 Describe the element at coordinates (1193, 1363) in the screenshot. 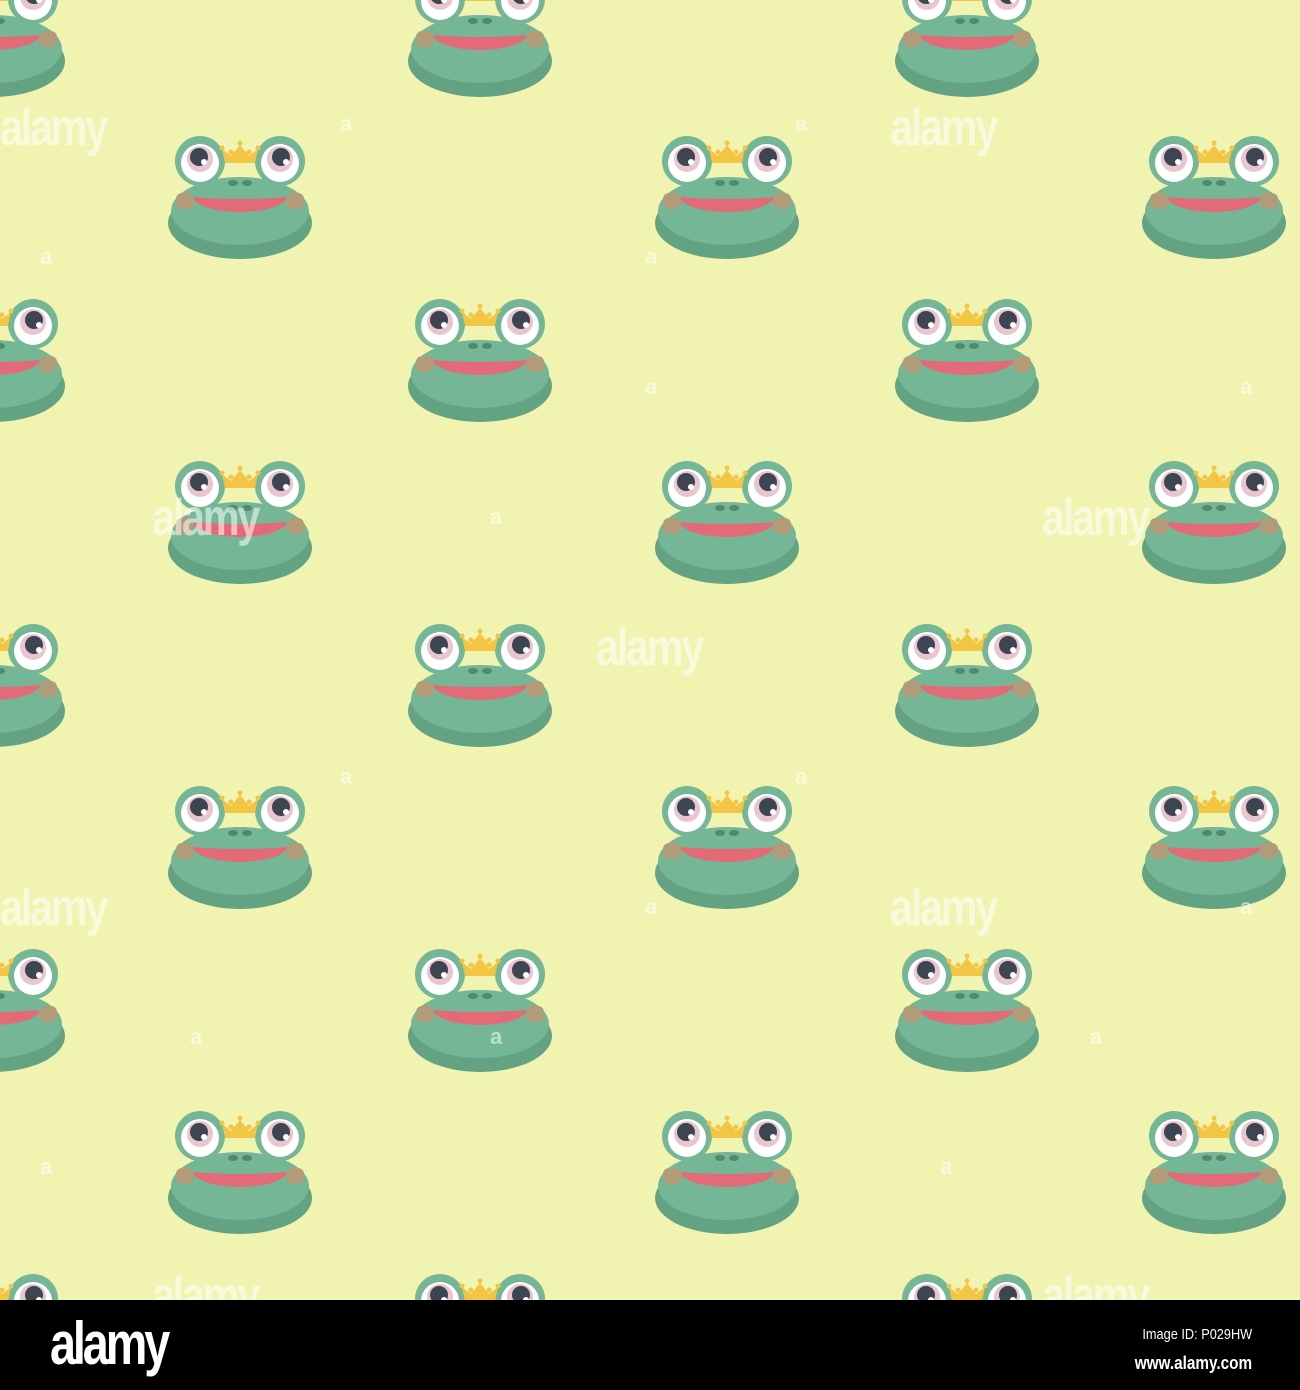

I see `website-url: www.alamy.com` at that location.